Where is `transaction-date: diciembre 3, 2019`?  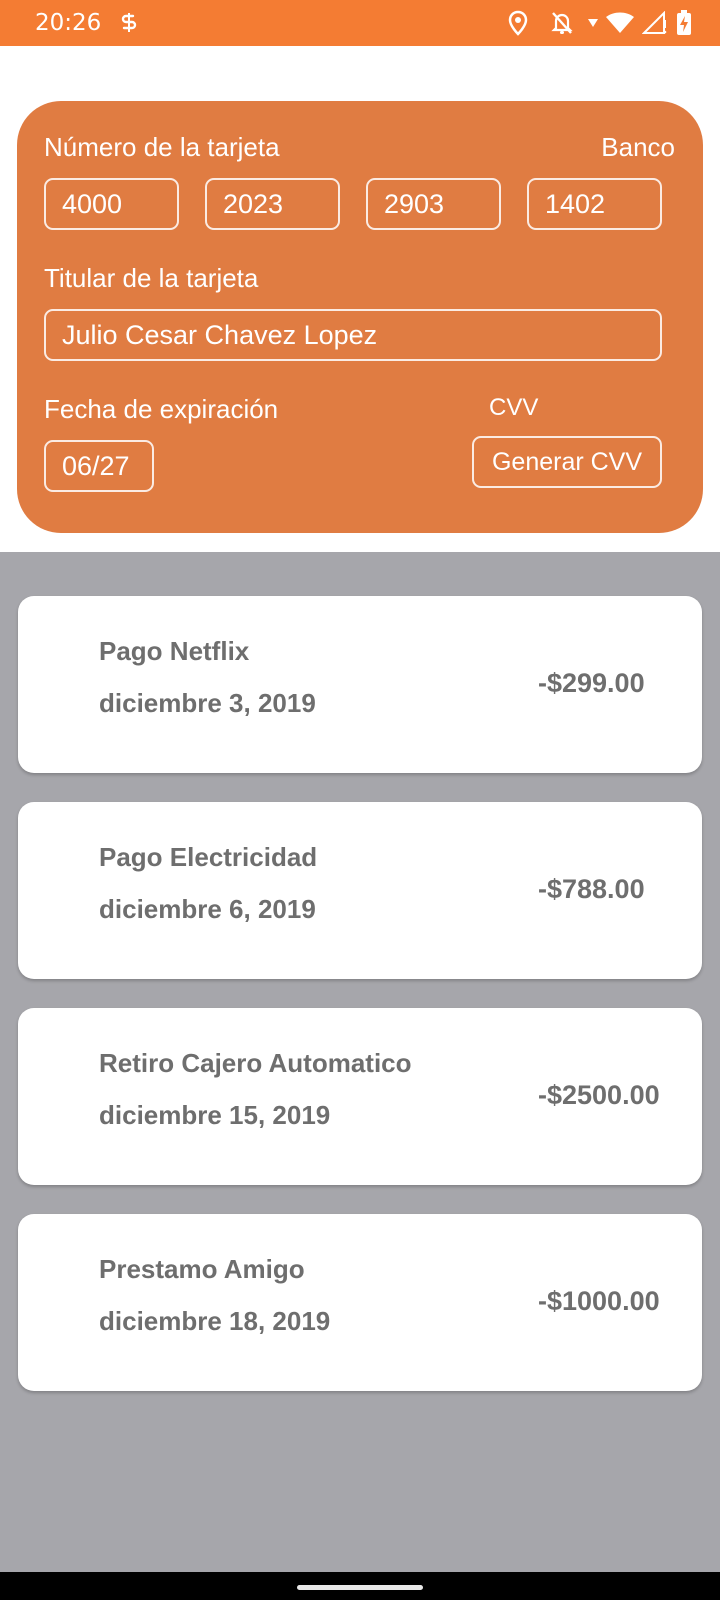
transaction-date: diciembre 3, 2019 is located at coordinates (207, 703).